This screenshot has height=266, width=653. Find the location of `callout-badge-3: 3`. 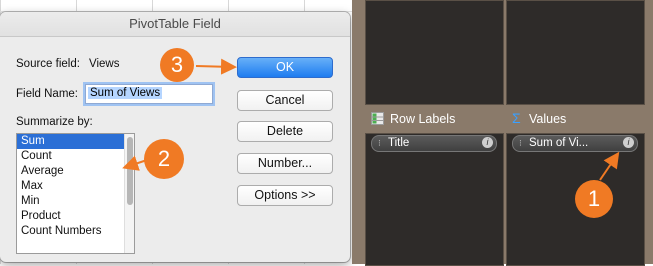

callout-badge-3: 3 is located at coordinates (177, 65).